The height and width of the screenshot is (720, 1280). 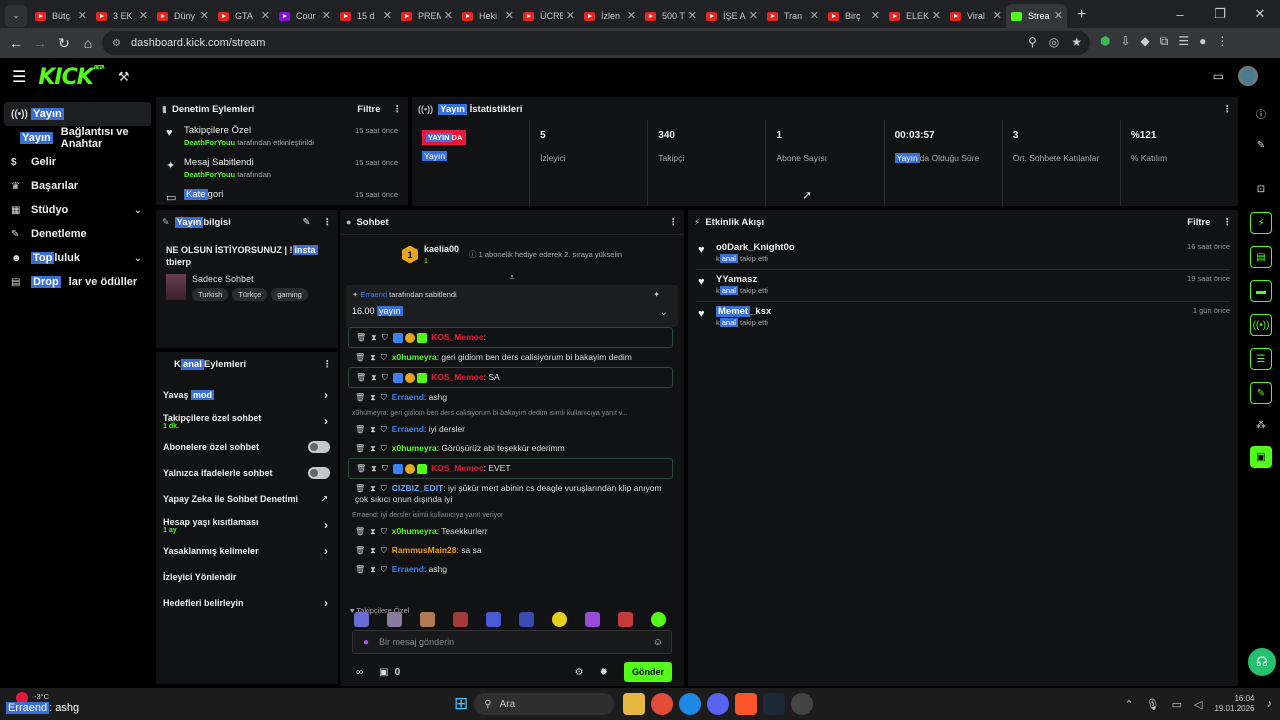 I want to click on steam-icon, so click(x=774, y=704).